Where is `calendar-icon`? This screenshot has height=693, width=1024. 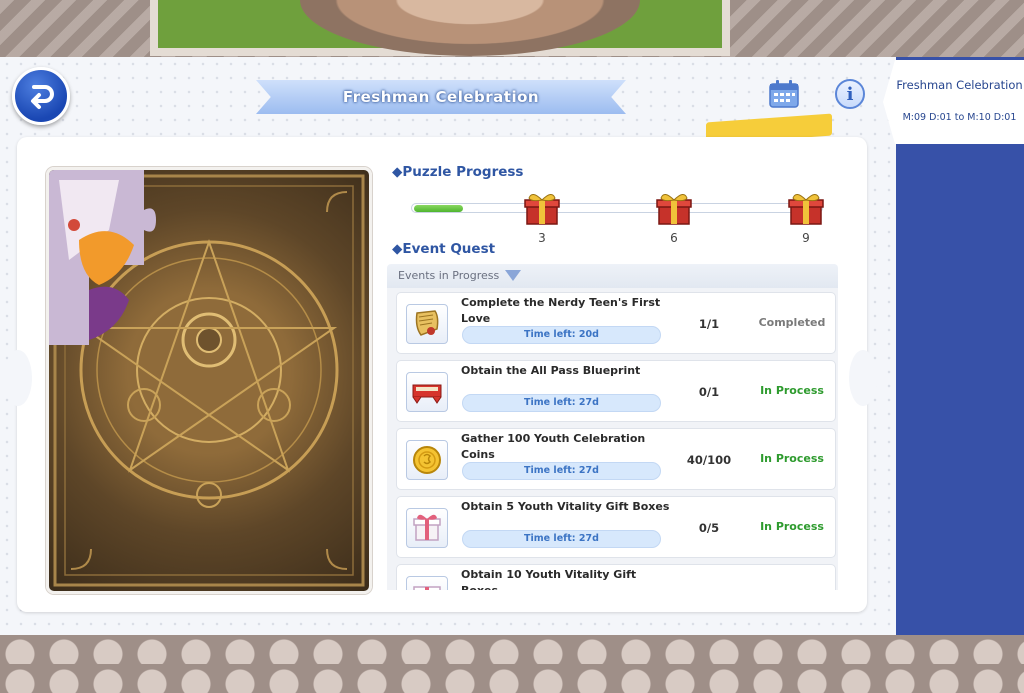 calendar-icon is located at coordinates (784, 94).